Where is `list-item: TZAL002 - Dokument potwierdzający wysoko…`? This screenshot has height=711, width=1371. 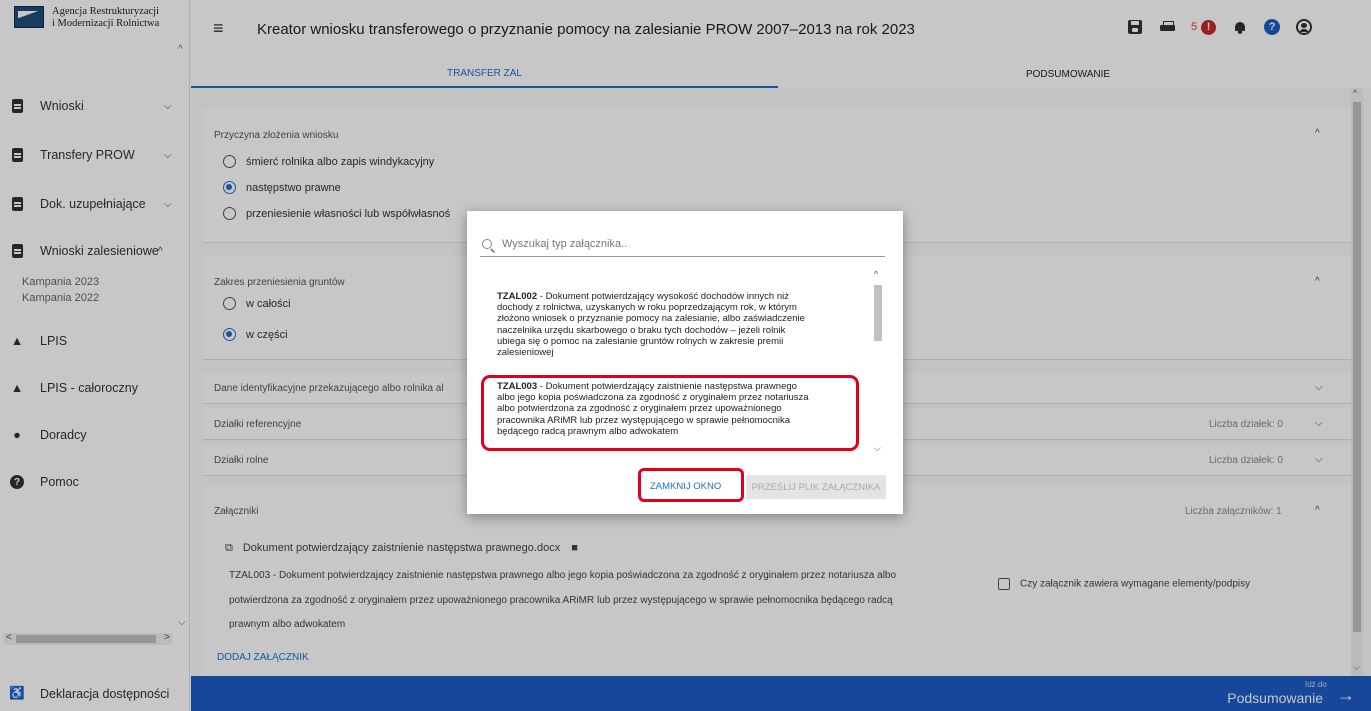 list-item: TZAL002 - Dokument potwierdzający wysoko… is located at coordinates (677, 324).